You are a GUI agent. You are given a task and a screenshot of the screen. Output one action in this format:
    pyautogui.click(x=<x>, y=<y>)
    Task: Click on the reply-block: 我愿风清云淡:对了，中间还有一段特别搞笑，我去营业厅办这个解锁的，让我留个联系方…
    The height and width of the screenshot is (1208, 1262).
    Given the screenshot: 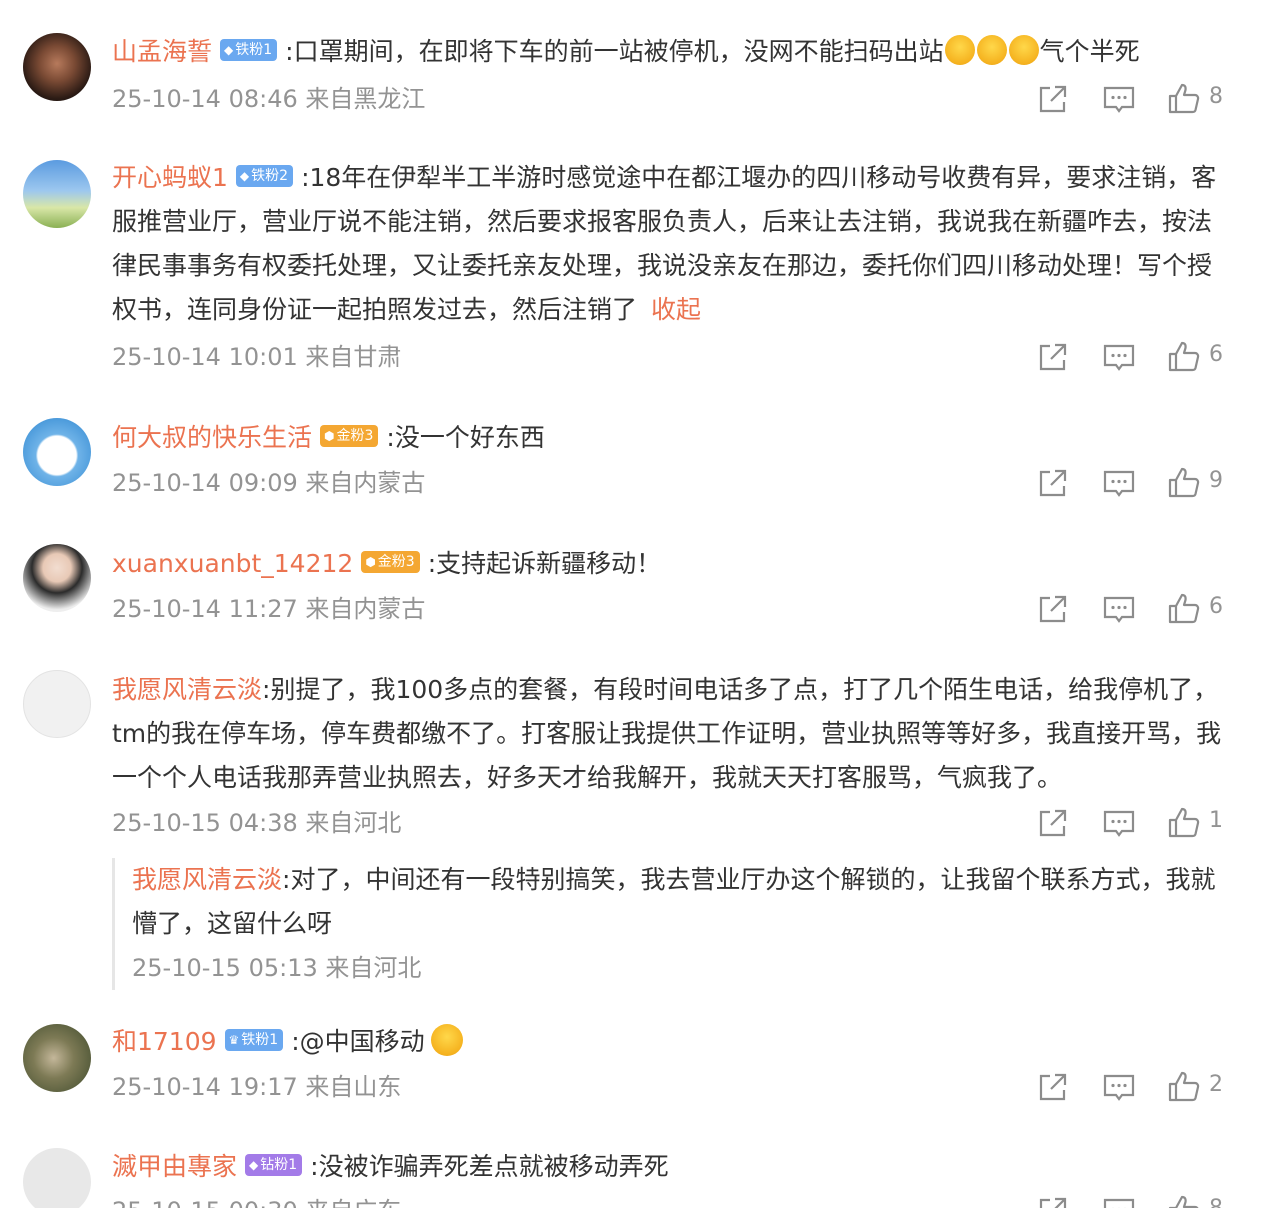 What is the action you would take?
    pyautogui.click(x=671, y=924)
    